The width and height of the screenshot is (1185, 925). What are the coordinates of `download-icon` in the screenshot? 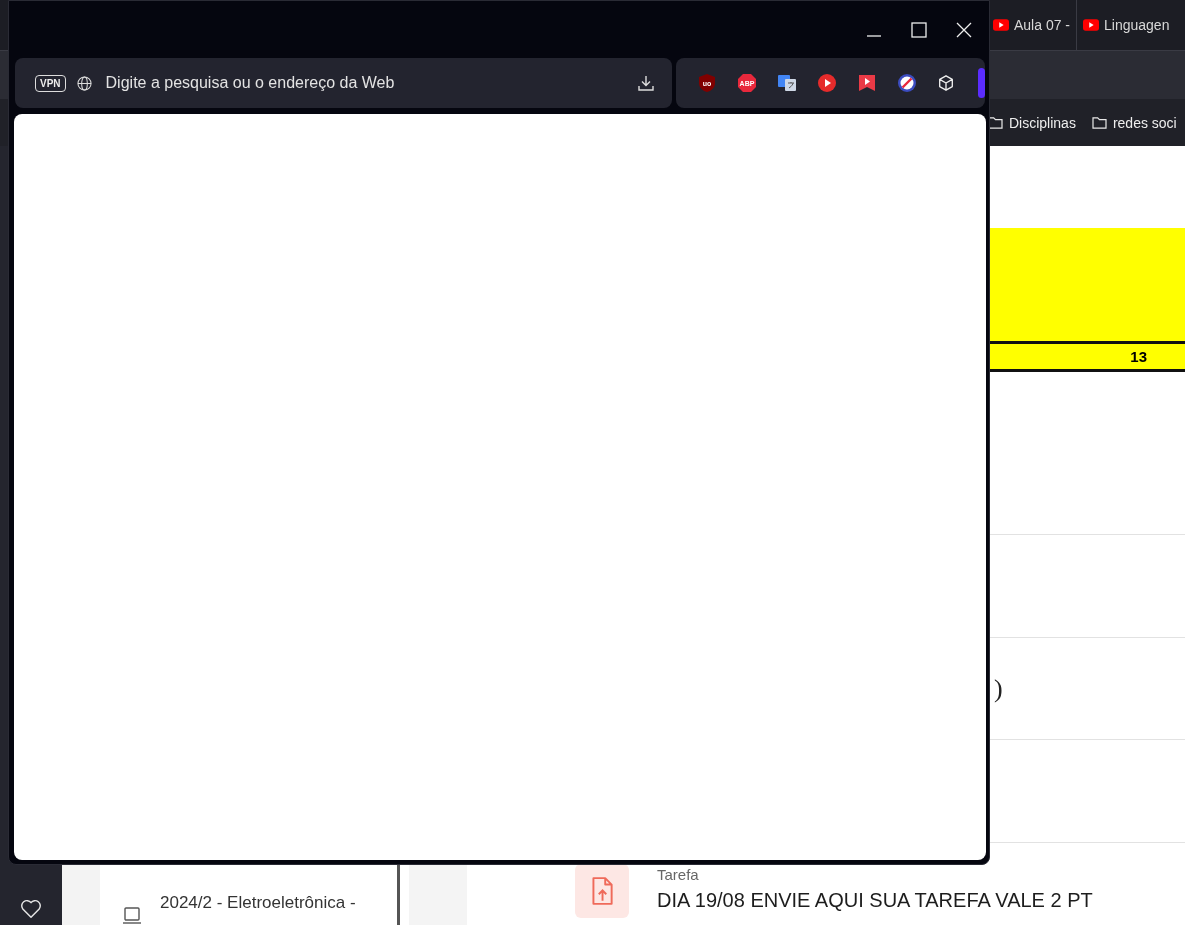 It's located at (646, 83).